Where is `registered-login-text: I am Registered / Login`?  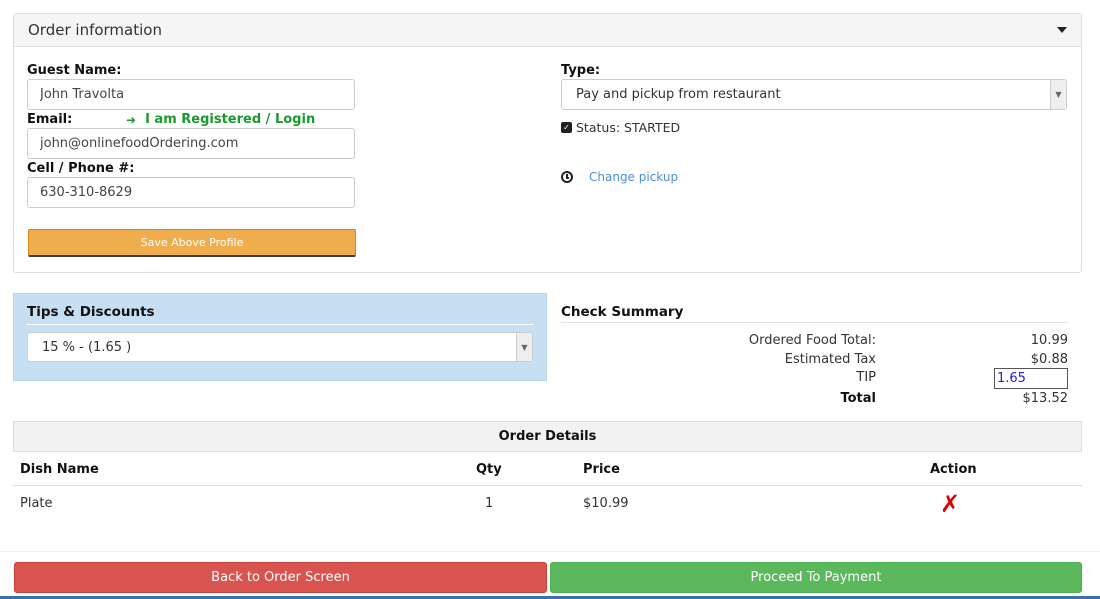 registered-login-text: I am Registered / Login is located at coordinates (230, 119).